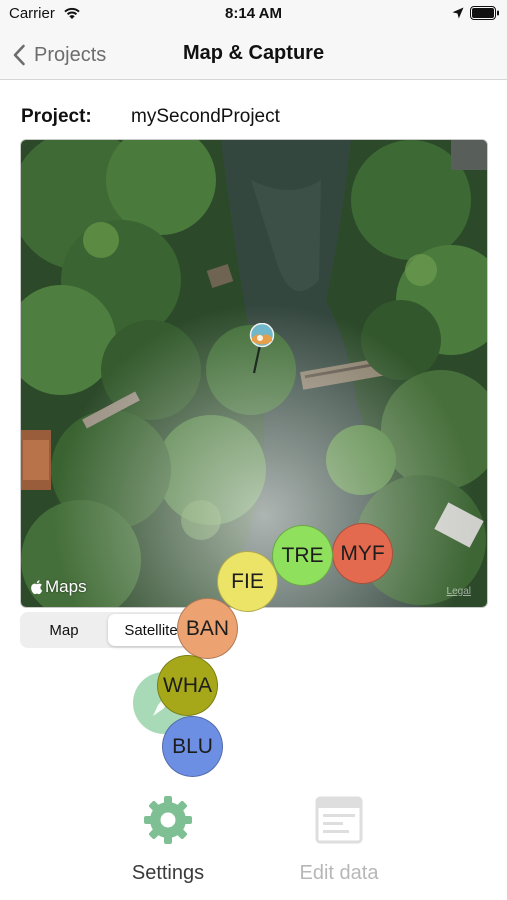 Image resolution: width=507 pixels, height=900 pixels. Describe the element at coordinates (205, 116) in the screenshot. I see `project-name: mySecondProject` at that location.